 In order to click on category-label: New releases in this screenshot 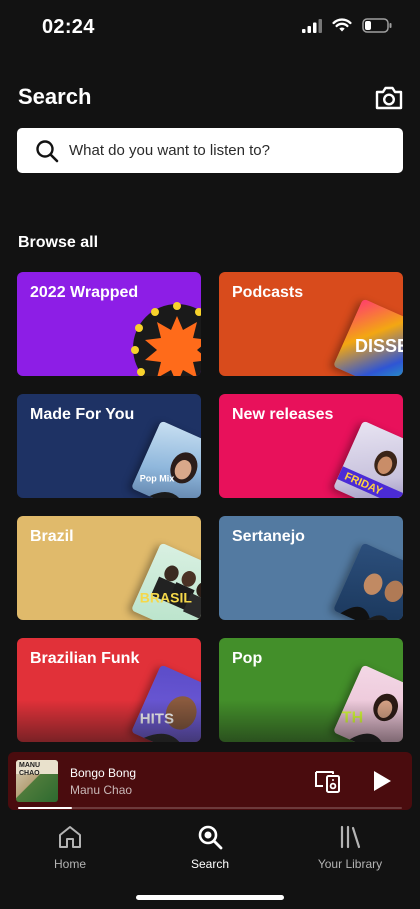, I will do `click(283, 414)`.